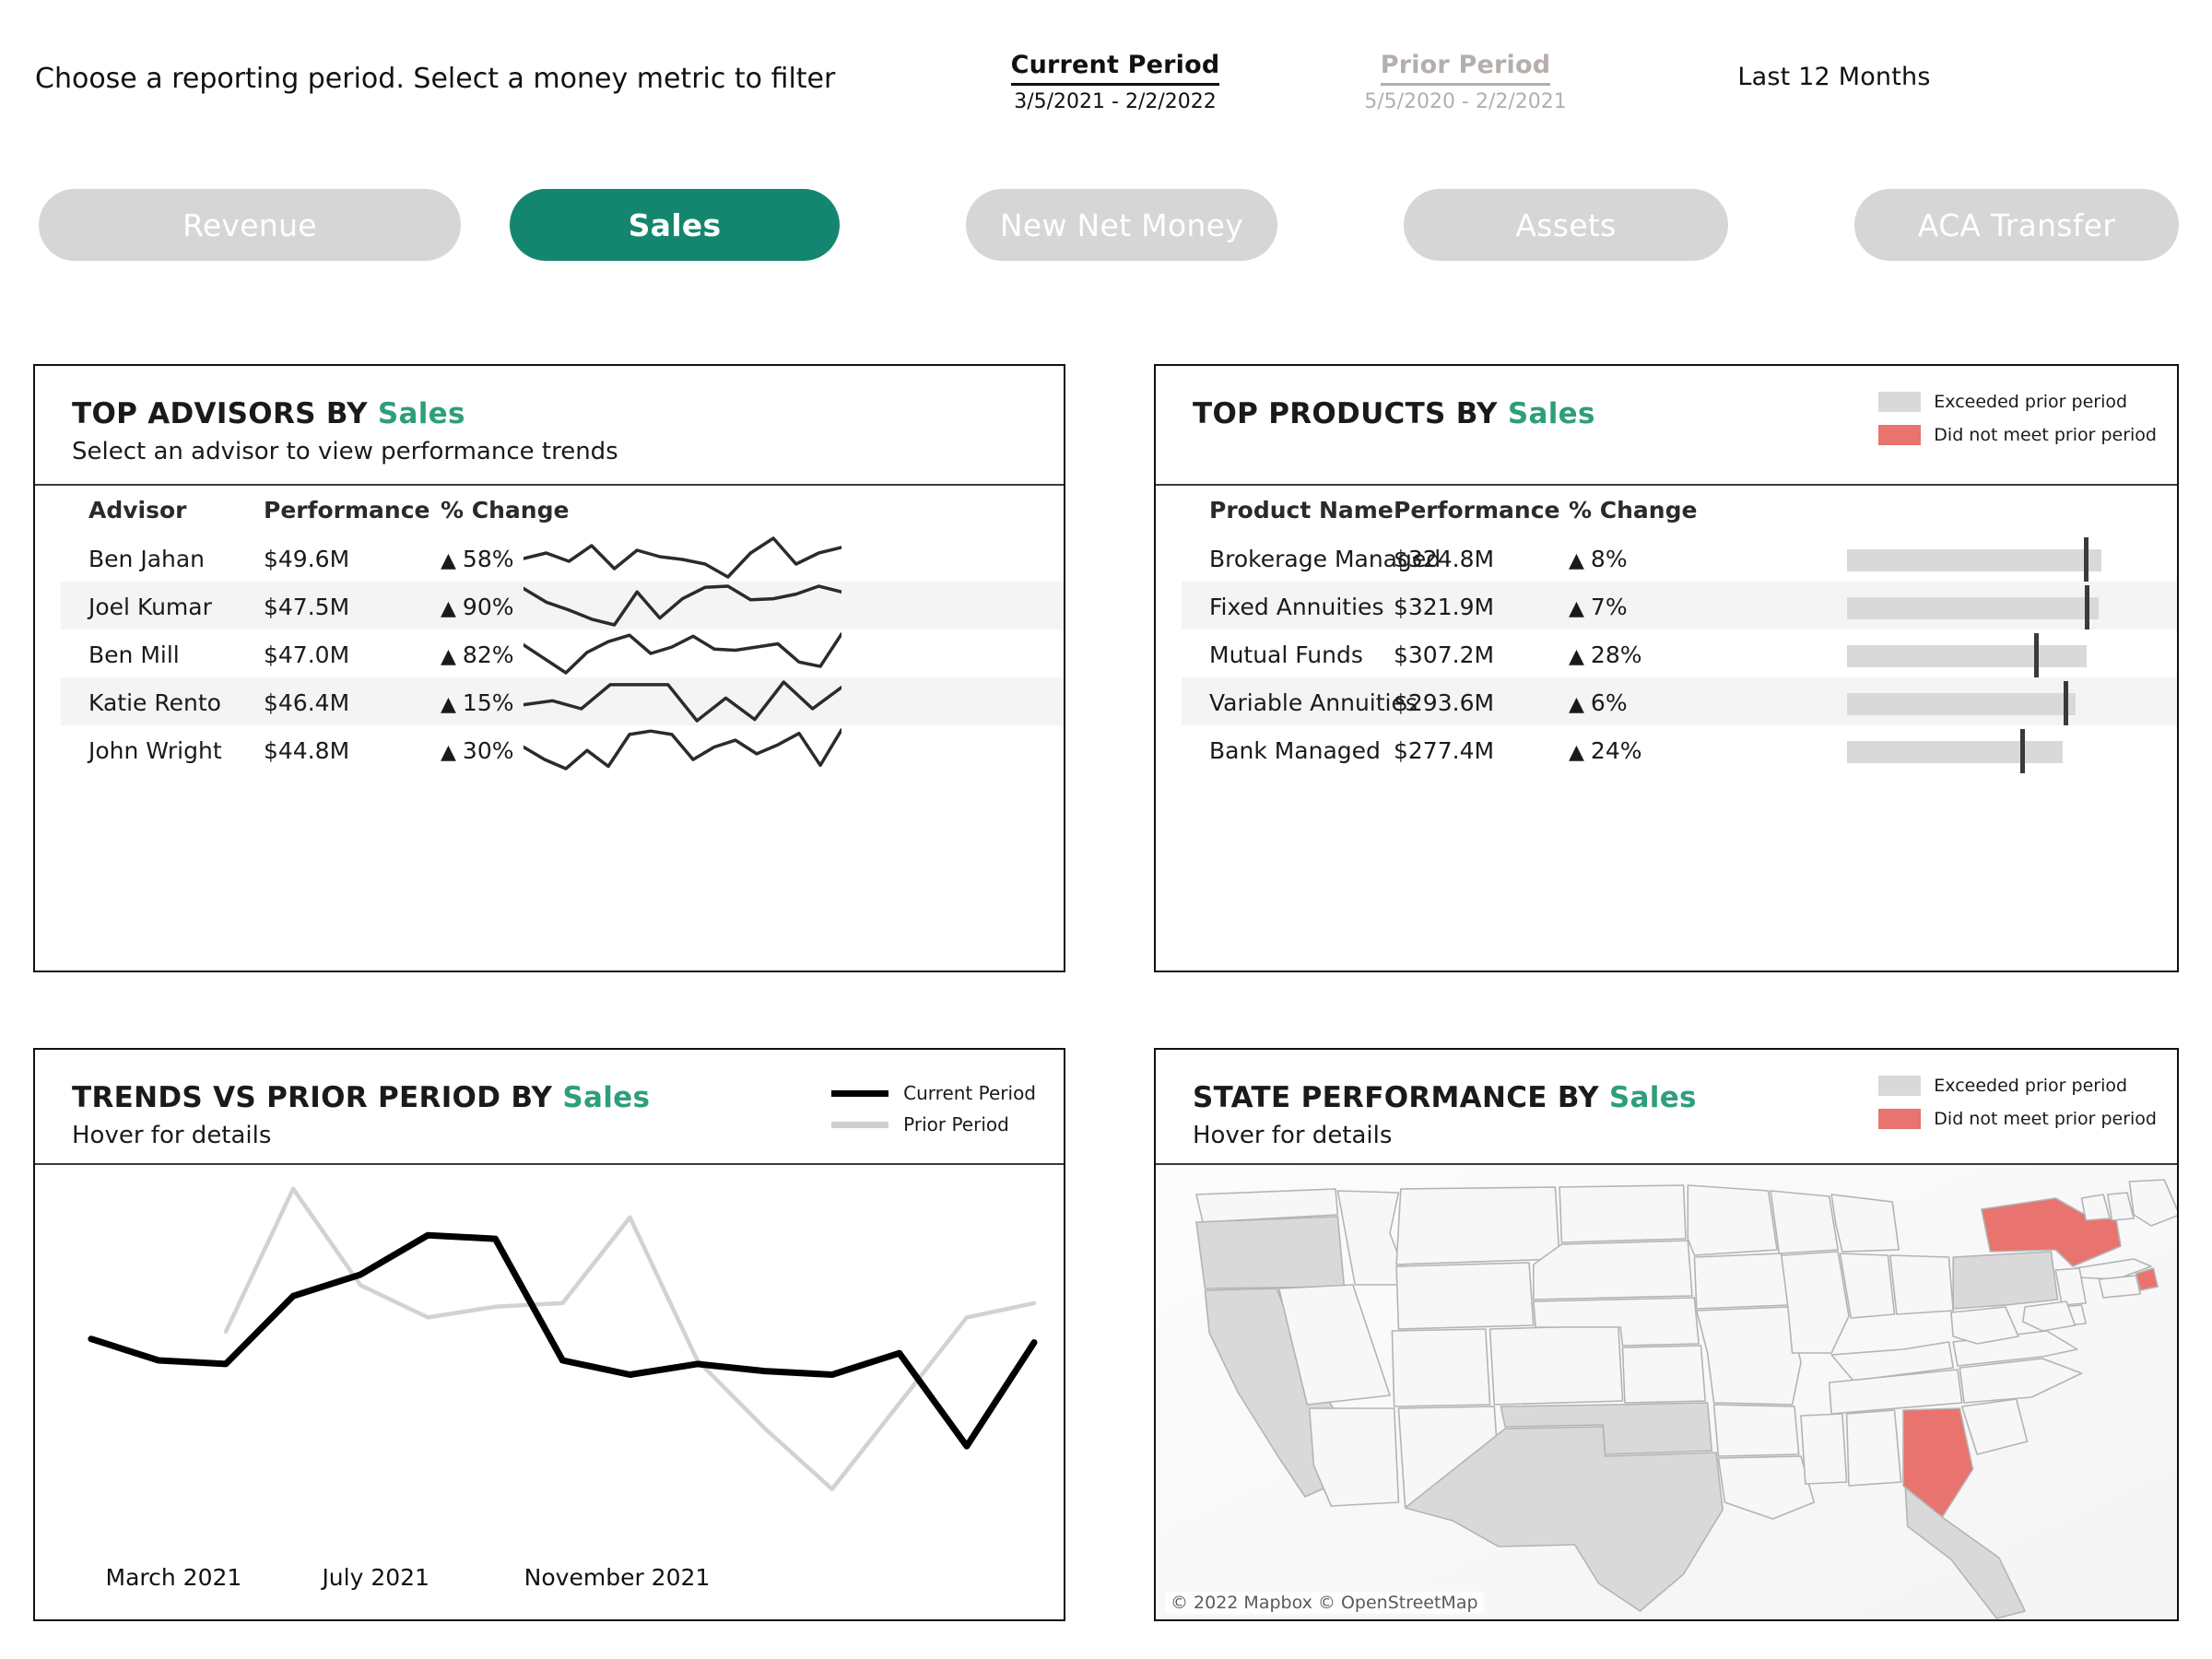  What do you see at coordinates (933, 1093) in the screenshot?
I see `legend-item: Current Period` at bounding box center [933, 1093].